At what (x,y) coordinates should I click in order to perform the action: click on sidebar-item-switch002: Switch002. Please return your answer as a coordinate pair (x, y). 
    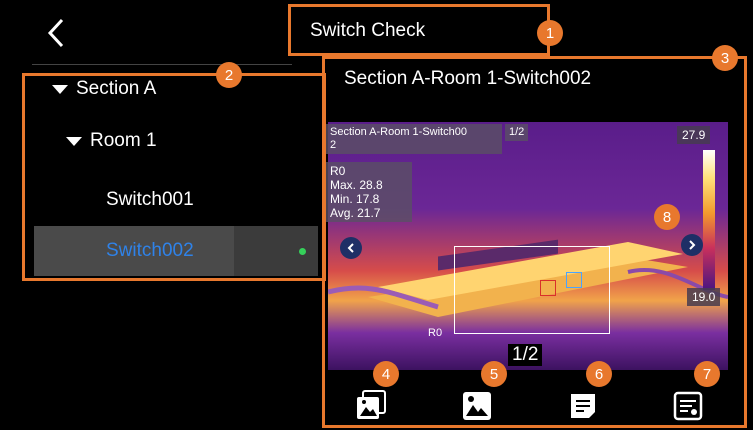
    Looking at the image, I should click on (150, 251).